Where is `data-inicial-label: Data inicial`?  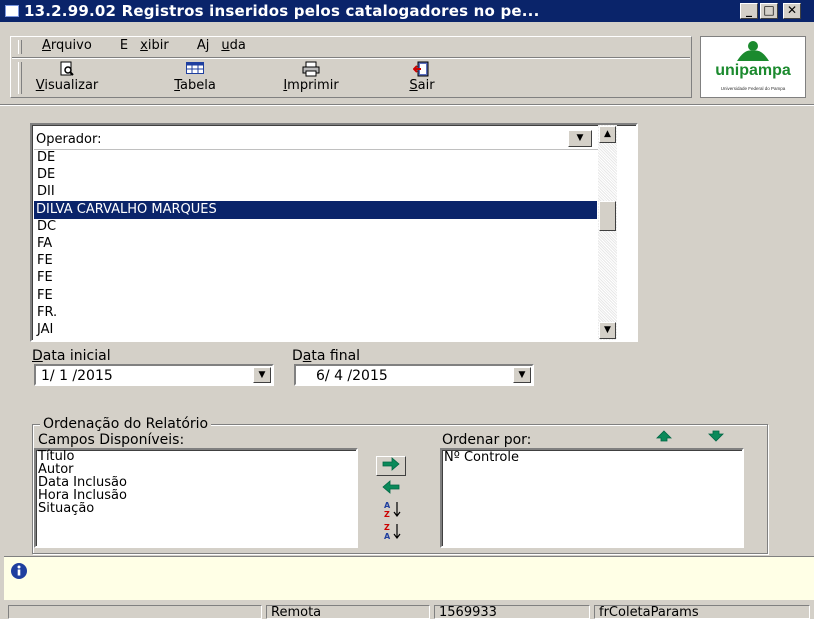
data-inicial-label: Data inicial is located at coordinates (71, 356).